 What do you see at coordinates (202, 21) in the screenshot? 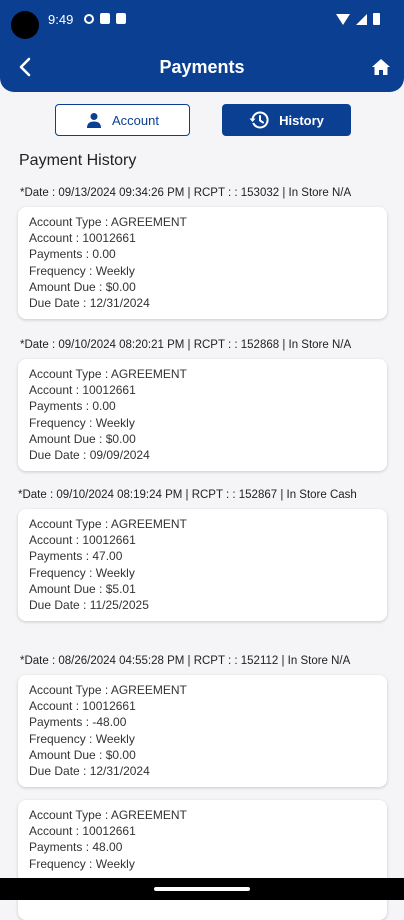
I see `status-bar: 9:49` at bounding box center [202, 21].